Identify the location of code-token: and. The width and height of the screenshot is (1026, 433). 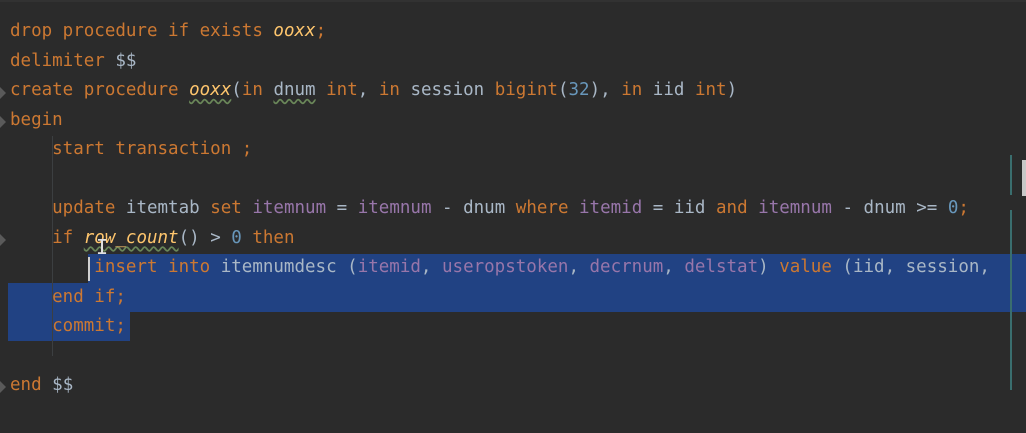
(737, 208).